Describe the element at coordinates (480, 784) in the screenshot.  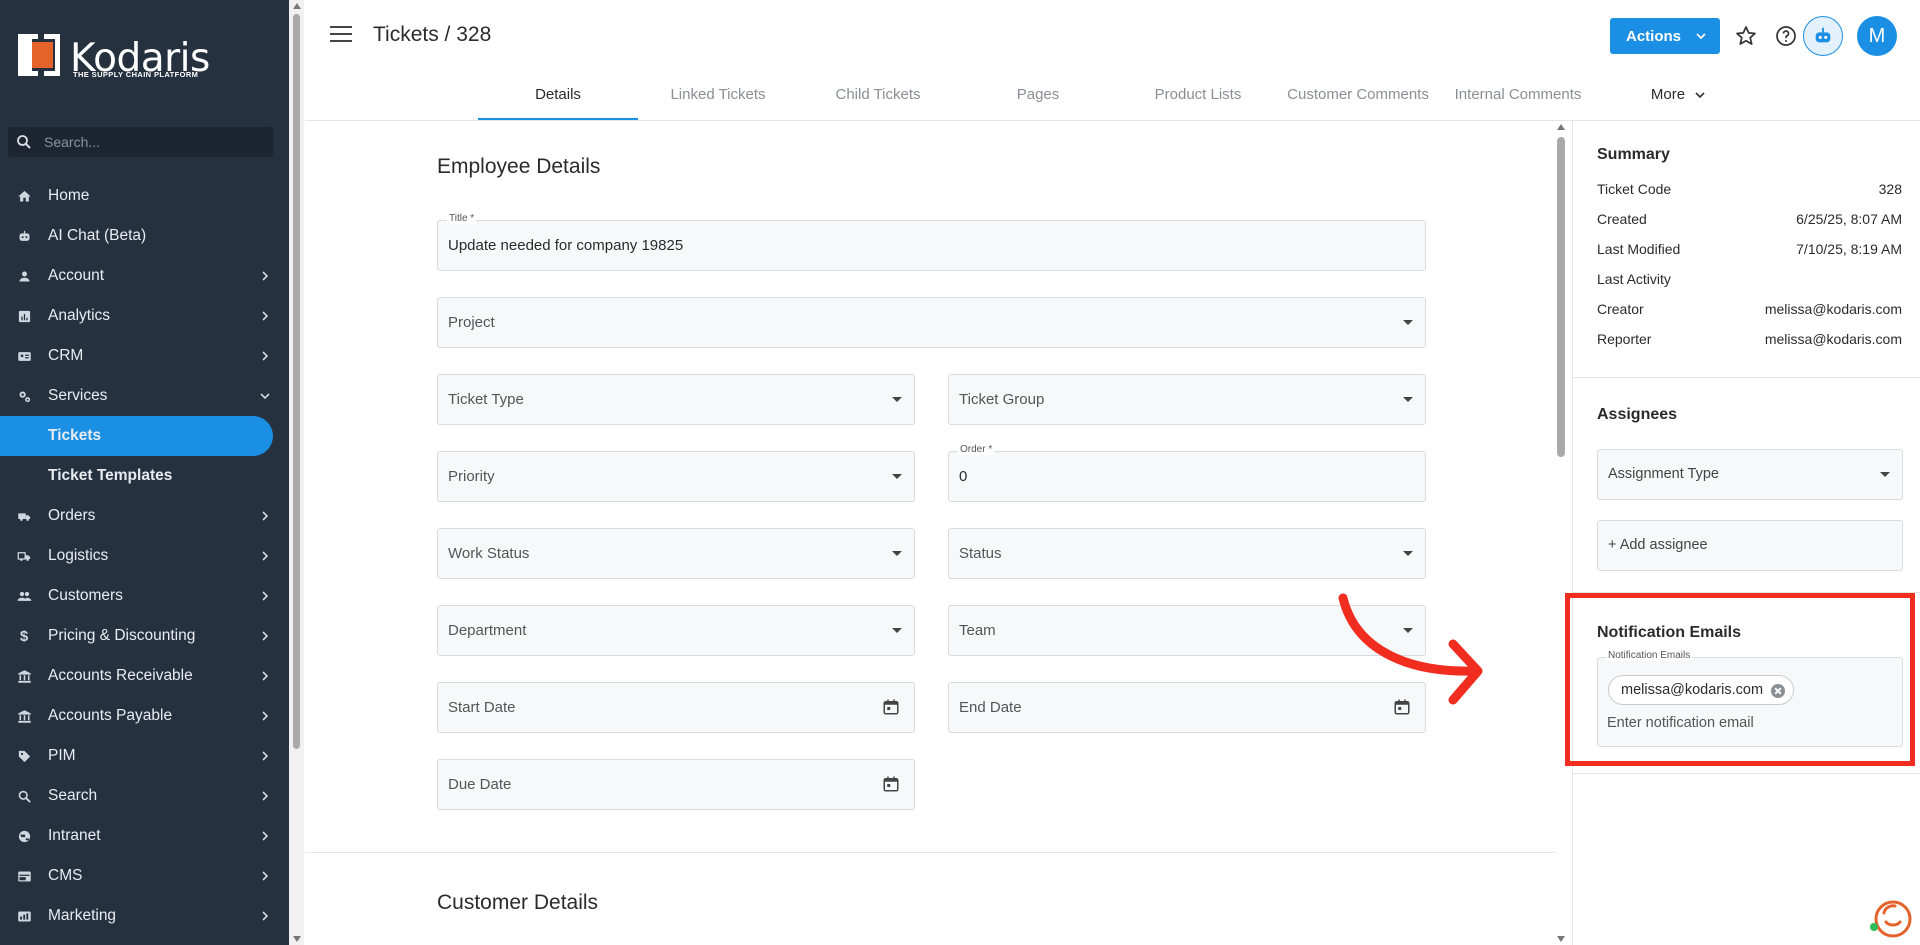
I see `due-date-placeholder: Due Date` at that location.